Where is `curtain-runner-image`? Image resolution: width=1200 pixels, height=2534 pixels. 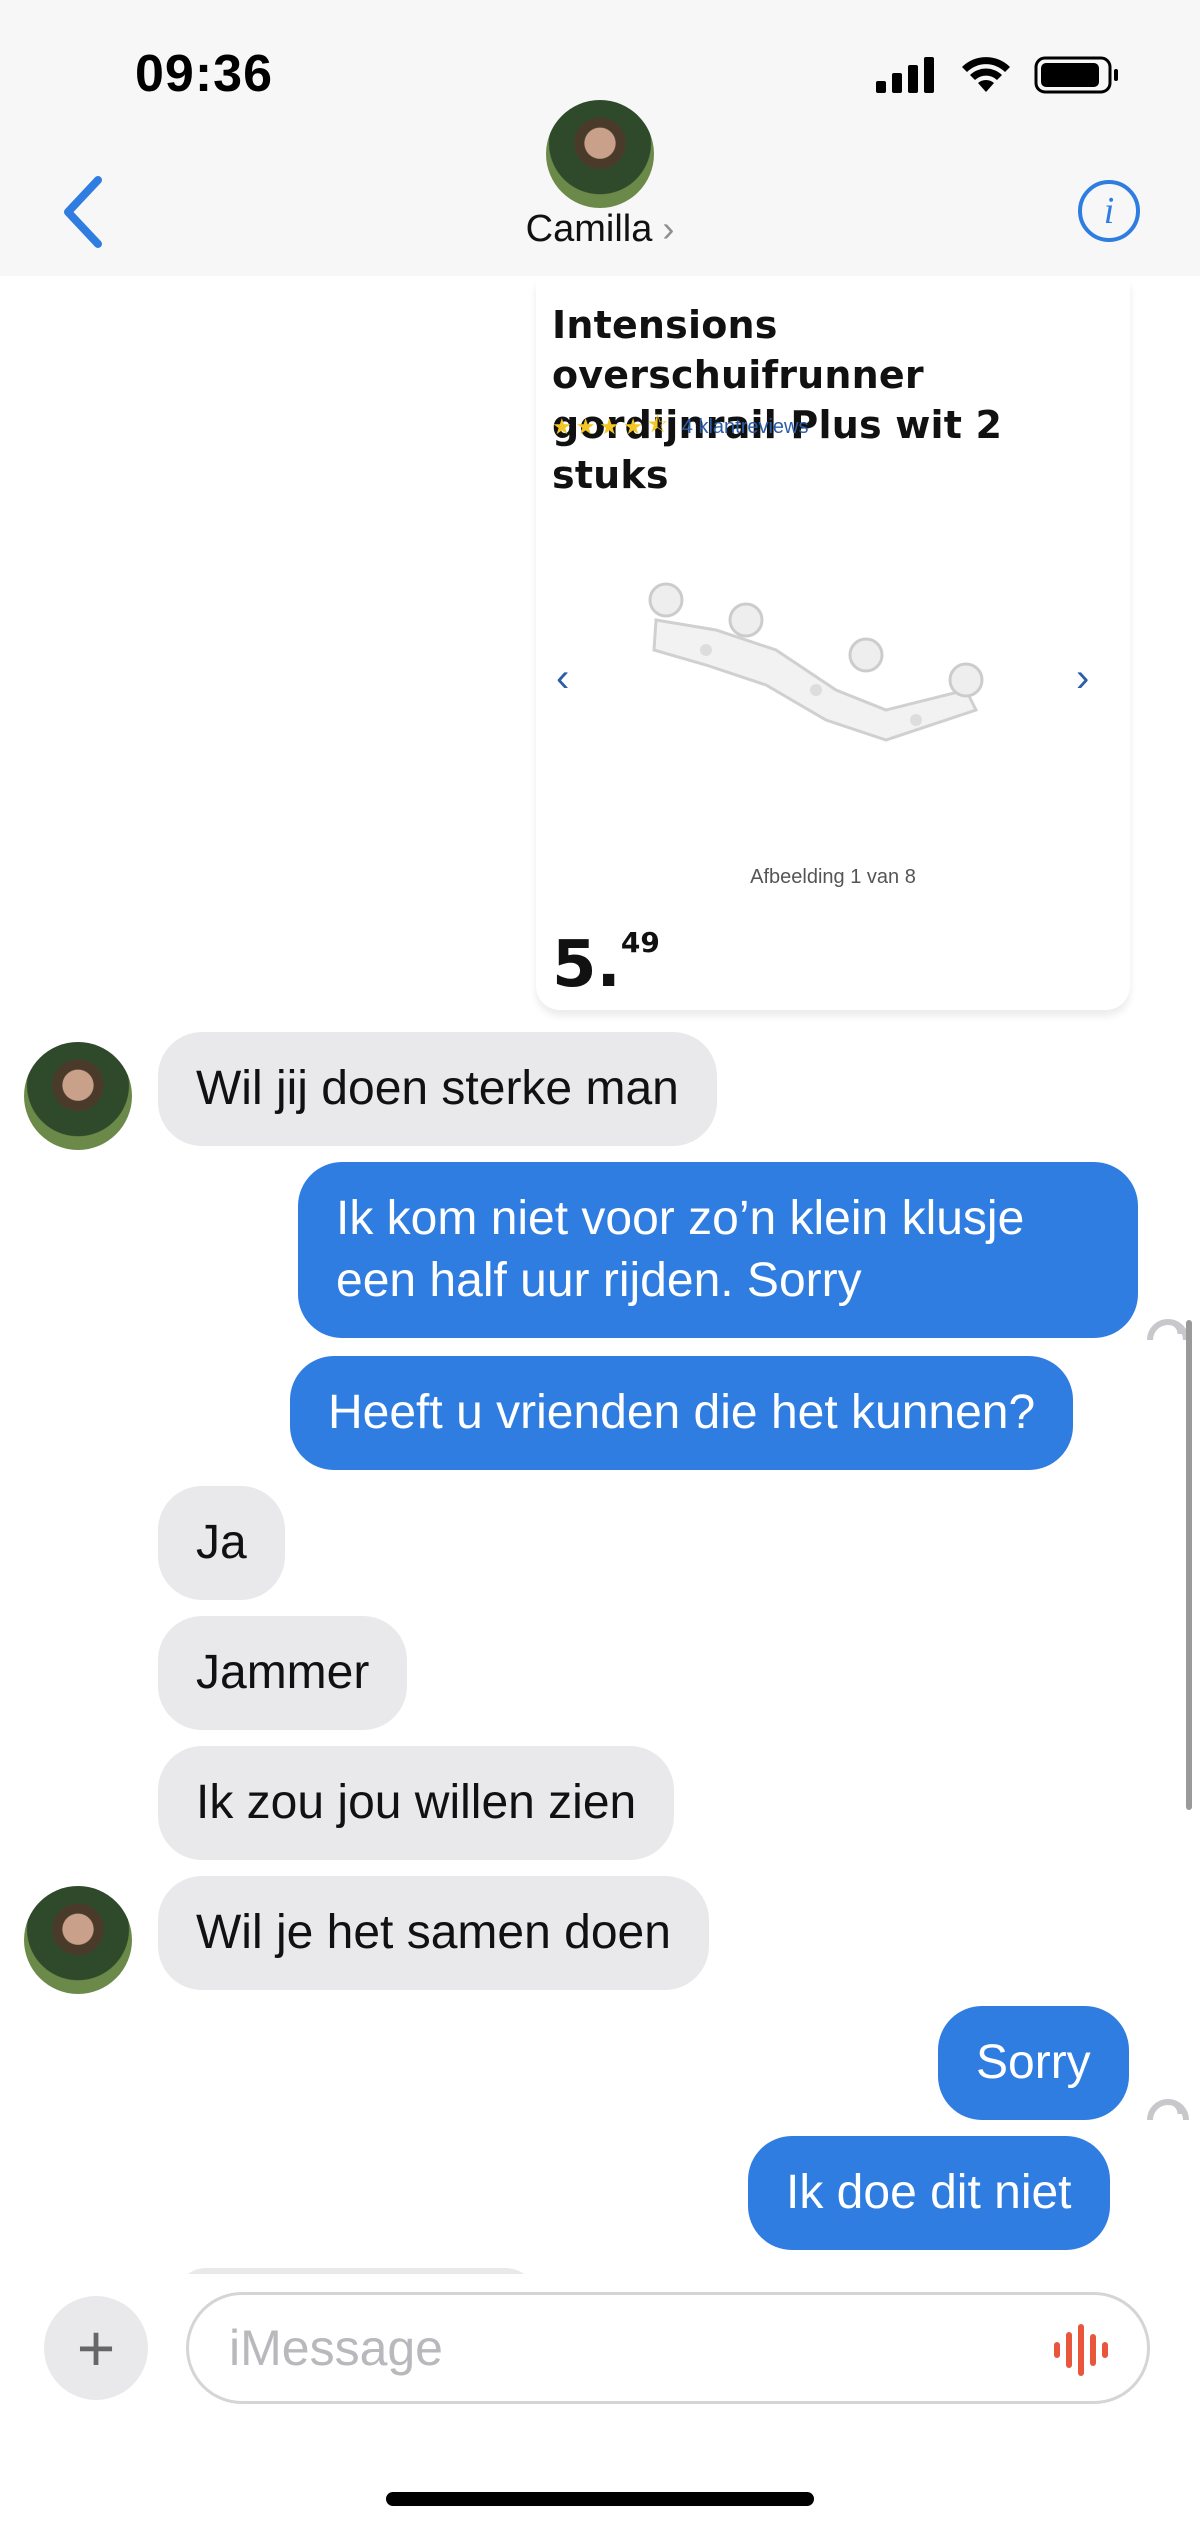
curtain-runner-image is located at coordinates (816, 662).